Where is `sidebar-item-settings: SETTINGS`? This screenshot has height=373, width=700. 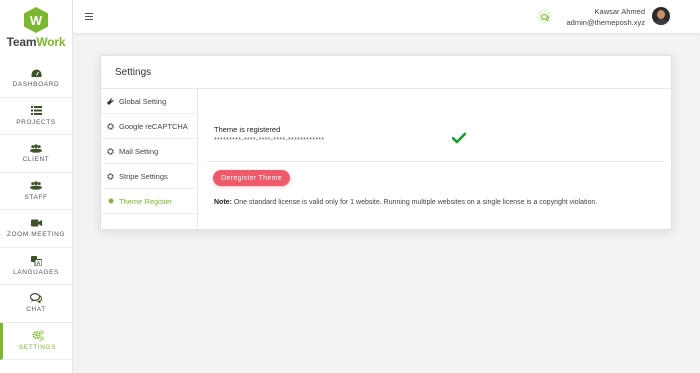
sidebar-item-settings: SETTINGS is located at coordinates (36, 341).